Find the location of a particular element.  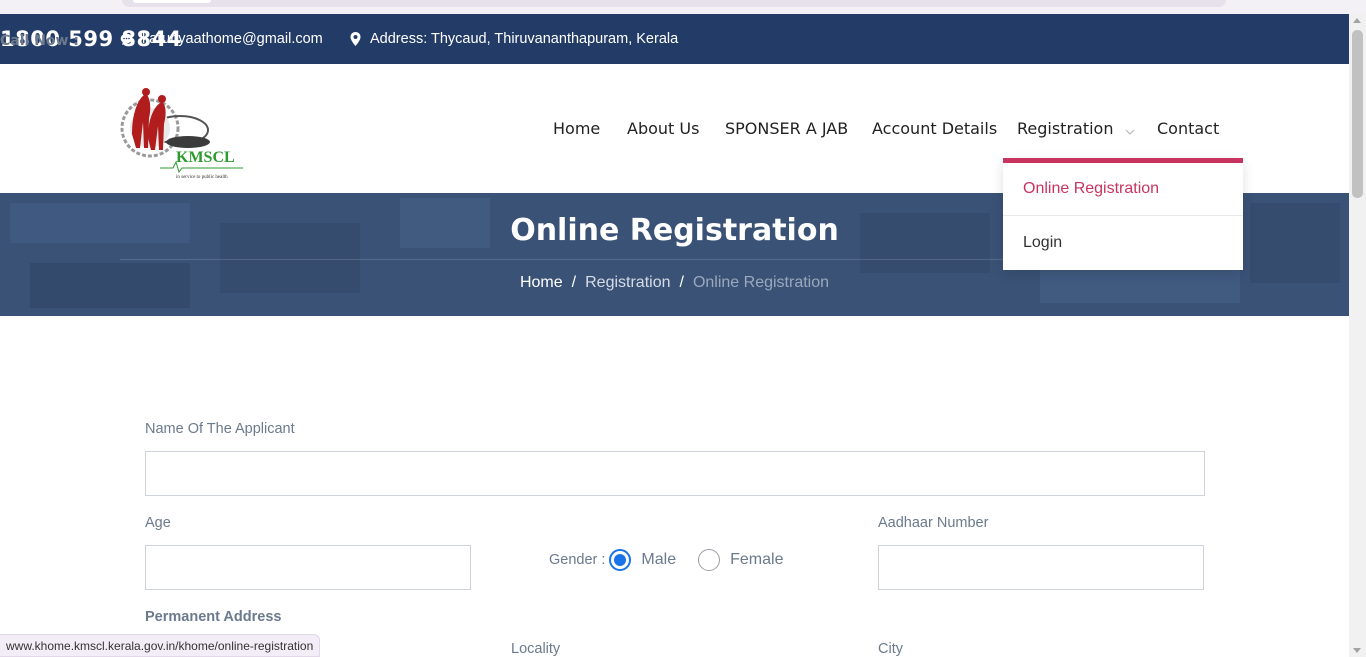

map-pin-icon is located at coordinates (355, 39).